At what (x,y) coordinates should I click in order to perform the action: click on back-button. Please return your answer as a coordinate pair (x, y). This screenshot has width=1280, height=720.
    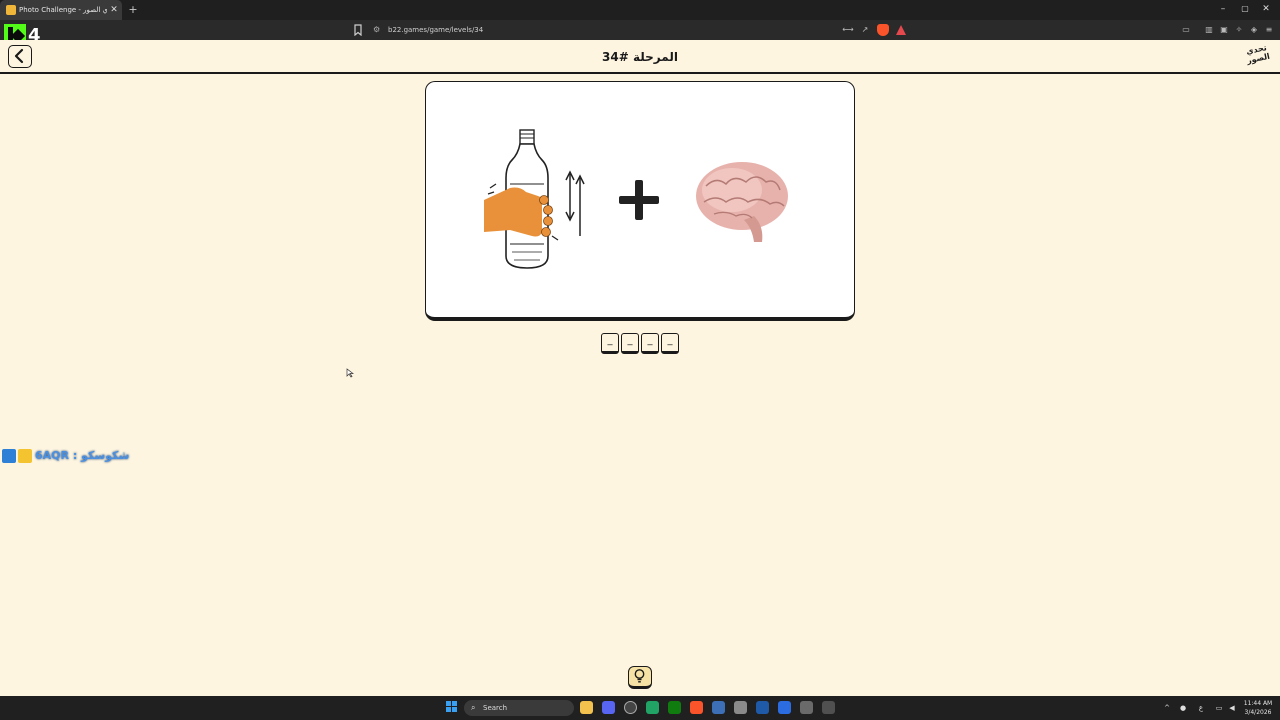
    Looking at the image, I should click on (20, 56).